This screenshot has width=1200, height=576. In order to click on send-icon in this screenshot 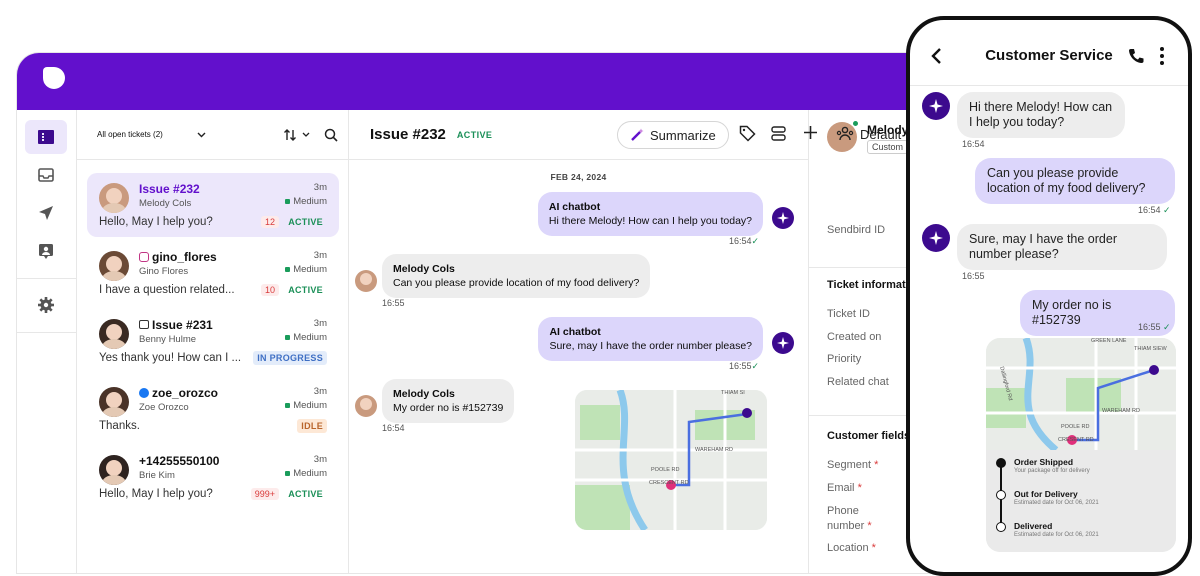, I will do `click(46, 213)`.